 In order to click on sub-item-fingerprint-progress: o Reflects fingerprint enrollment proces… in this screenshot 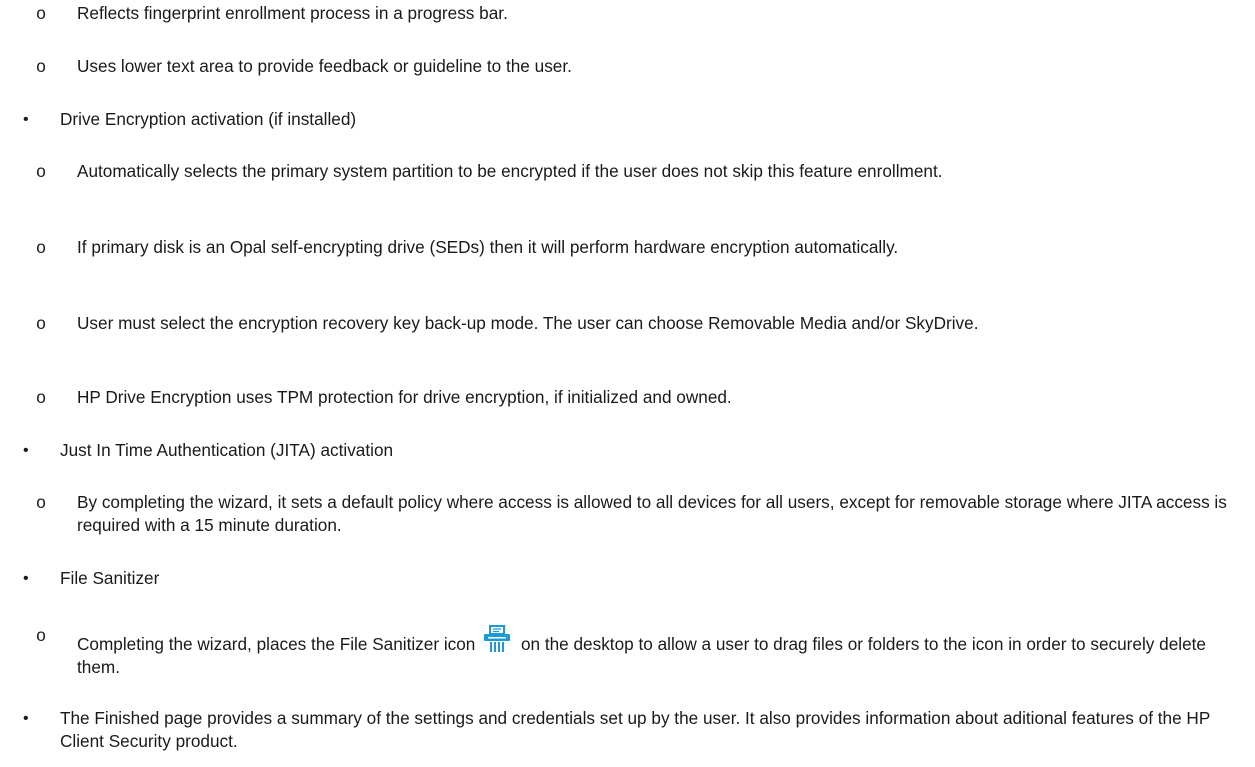, I will do `click(641, 13)`.